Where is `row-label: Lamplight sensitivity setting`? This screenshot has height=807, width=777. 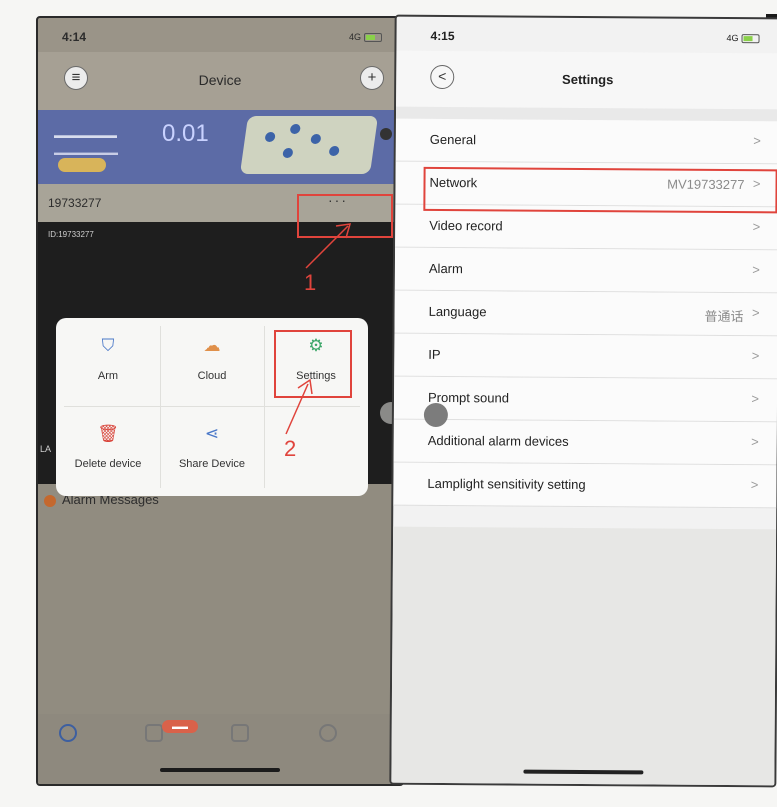
row-label: Lamplight sensitivity setting is located at coordinates (506, 484).